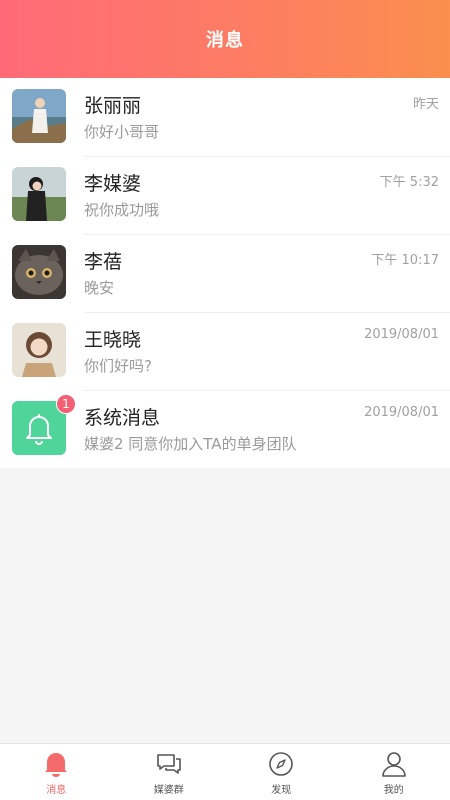 The height and width of the screenshot is (800, 450). I want to click on contact-name: 张丽丽, so click(113, 106).